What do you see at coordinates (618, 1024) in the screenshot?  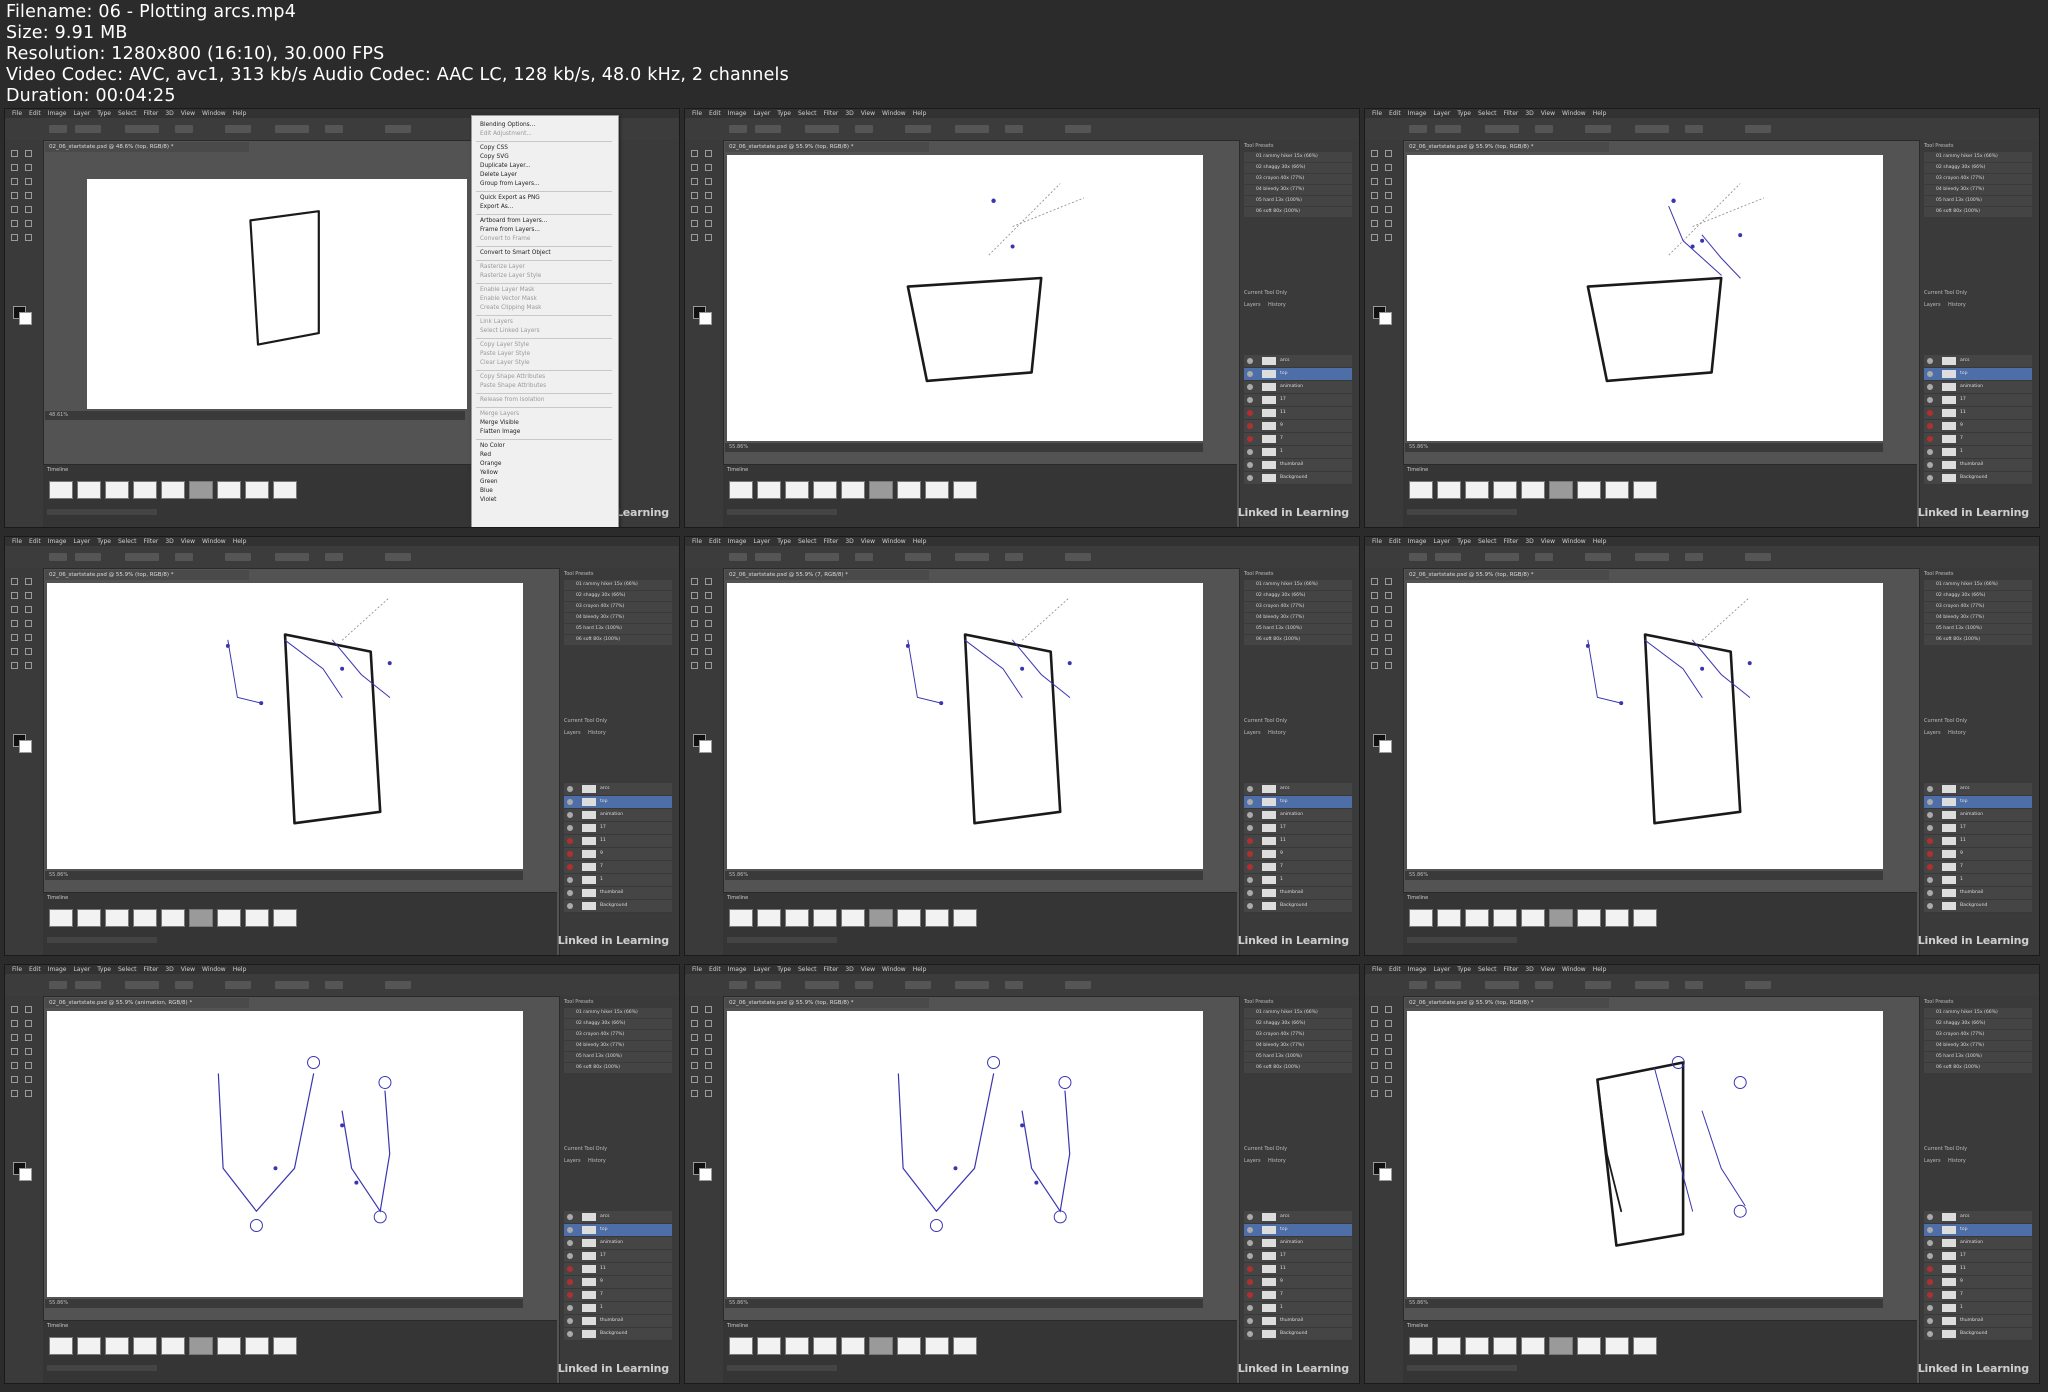 I see `tool-preset-item: 02 shaggy 30x (66%)` at bounding box center [618, 1024].